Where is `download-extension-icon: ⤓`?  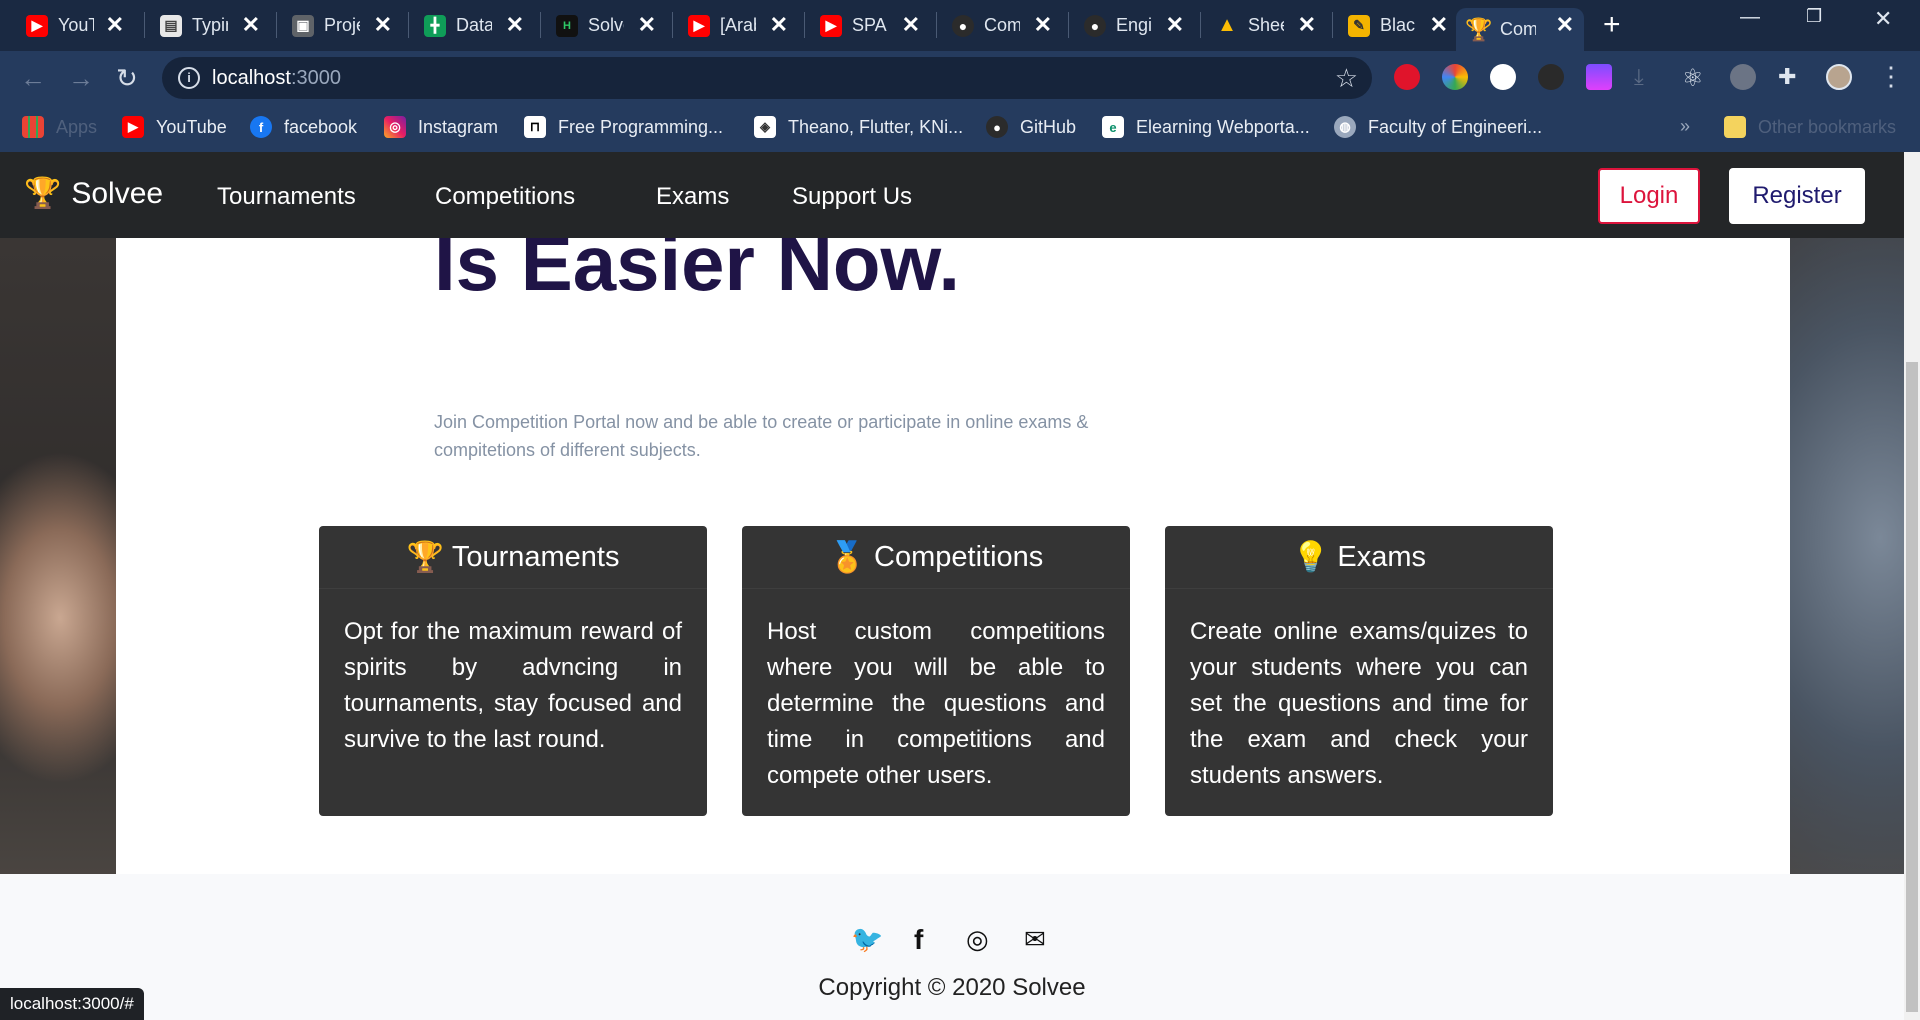
download-extension-icon: ⤓ is located at coordinates (1647, 77).